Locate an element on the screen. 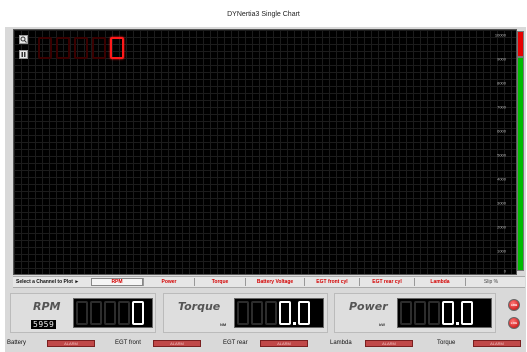  channel-slip: Slip % is located at coordinates (491, 282).